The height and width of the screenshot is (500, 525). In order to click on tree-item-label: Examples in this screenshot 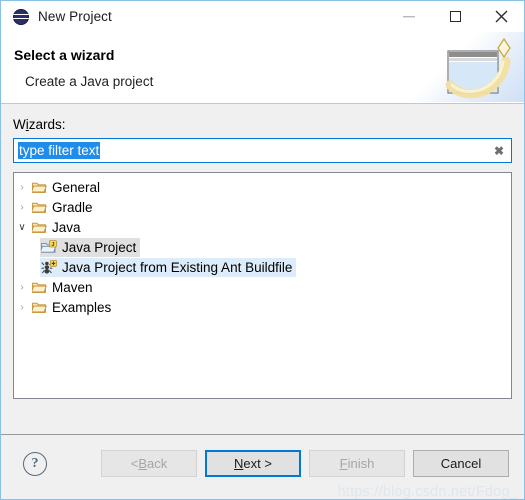, I will do `click(82, 307)`.